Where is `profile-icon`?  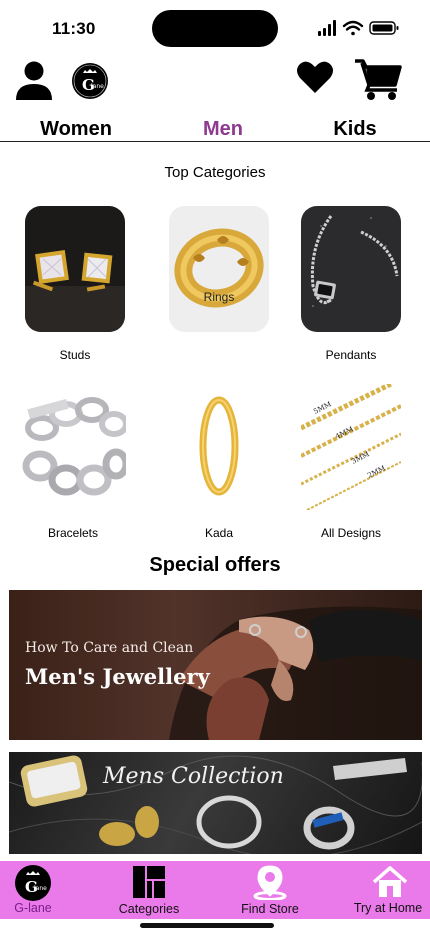
profile-icon is located at coordinates (34, 80).